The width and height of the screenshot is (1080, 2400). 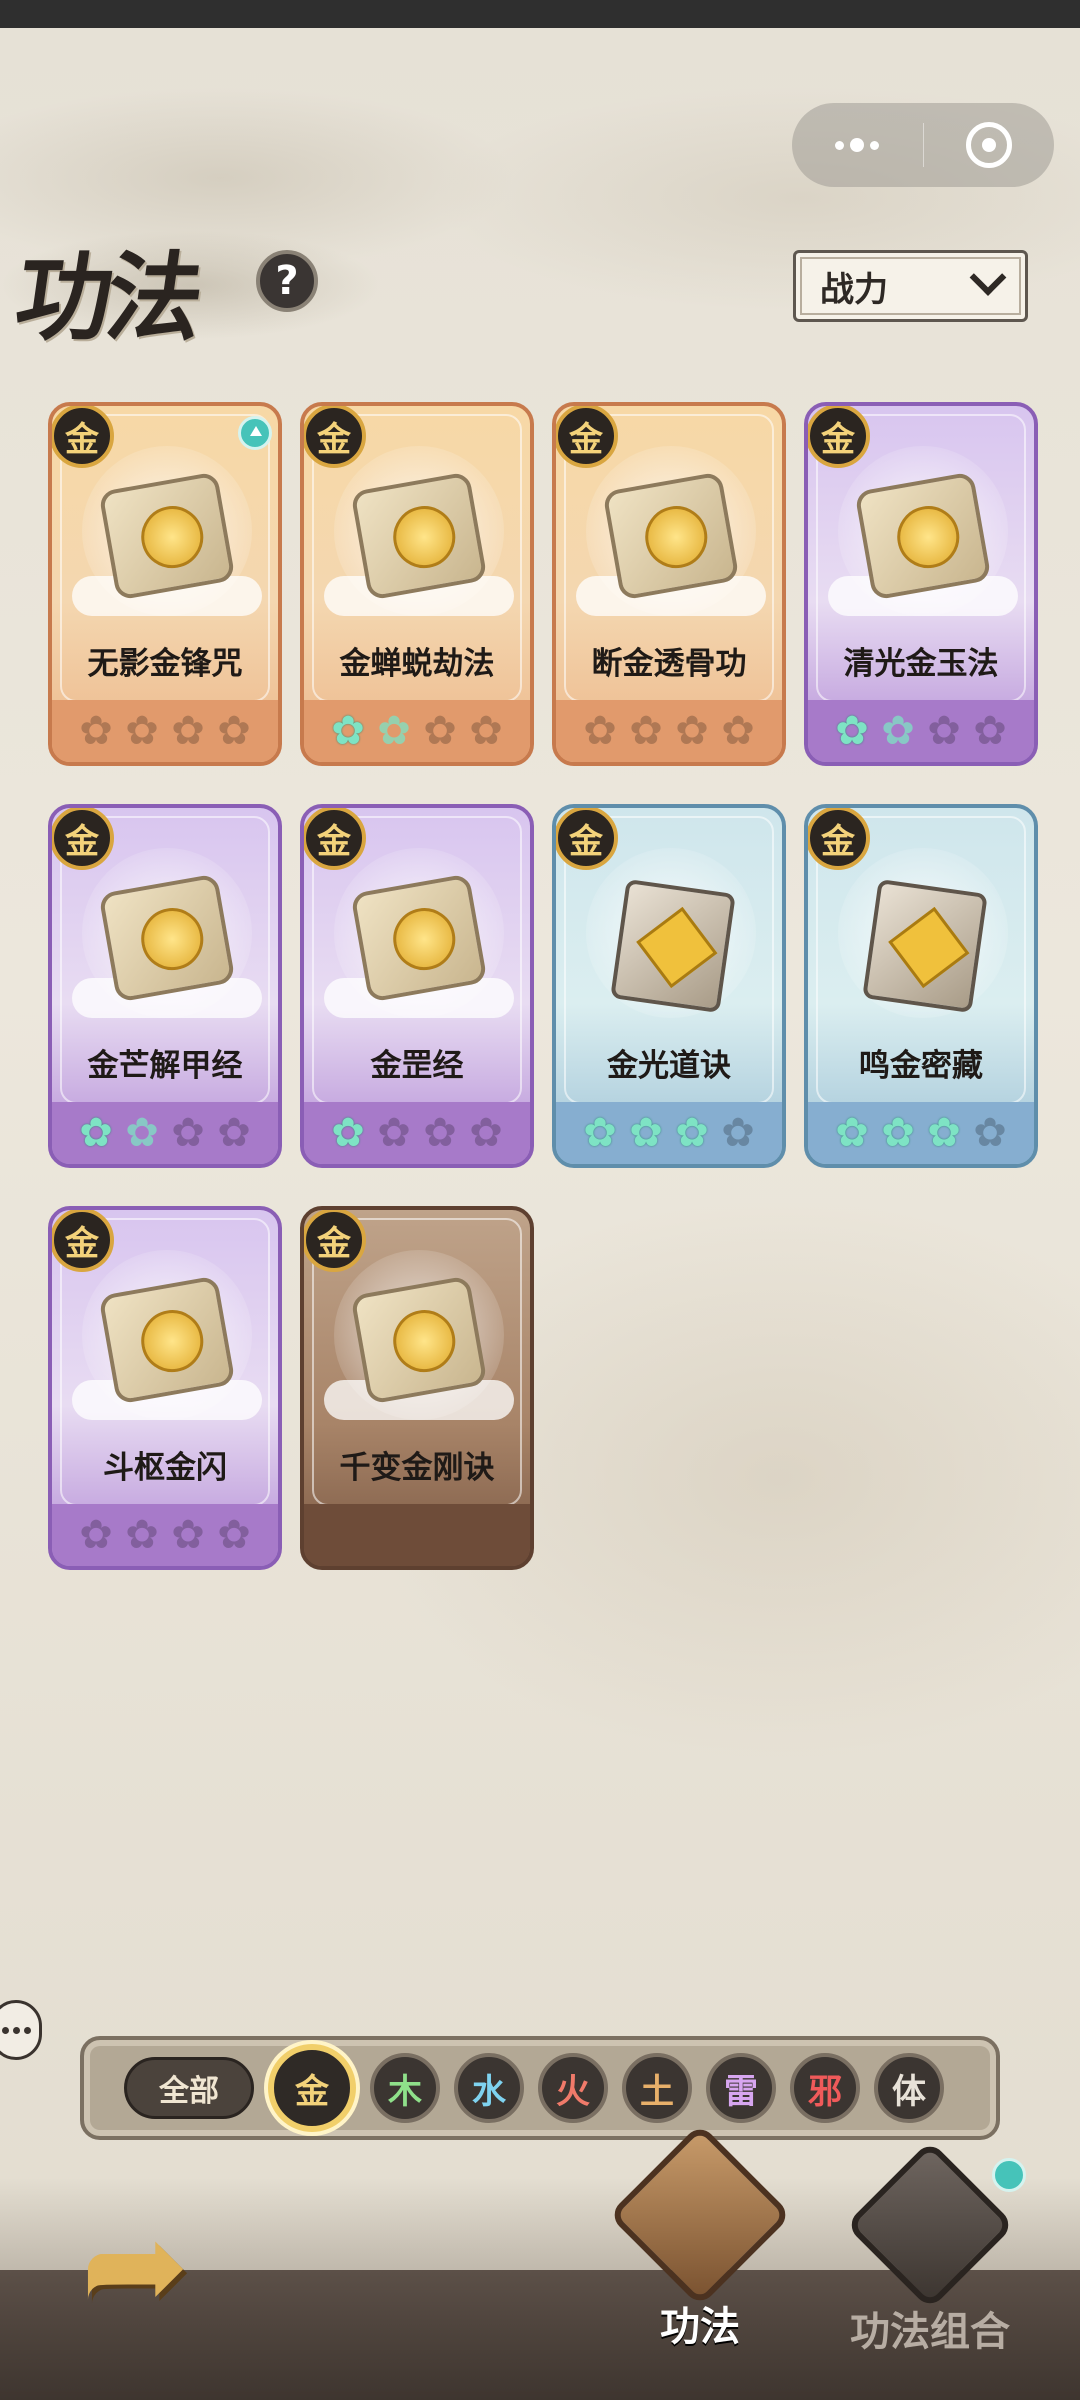 What do you see at coordinates (669, 664) in the screenshot?
I see `skill-name: 断金透骨功` at bounding box center [669, 664].